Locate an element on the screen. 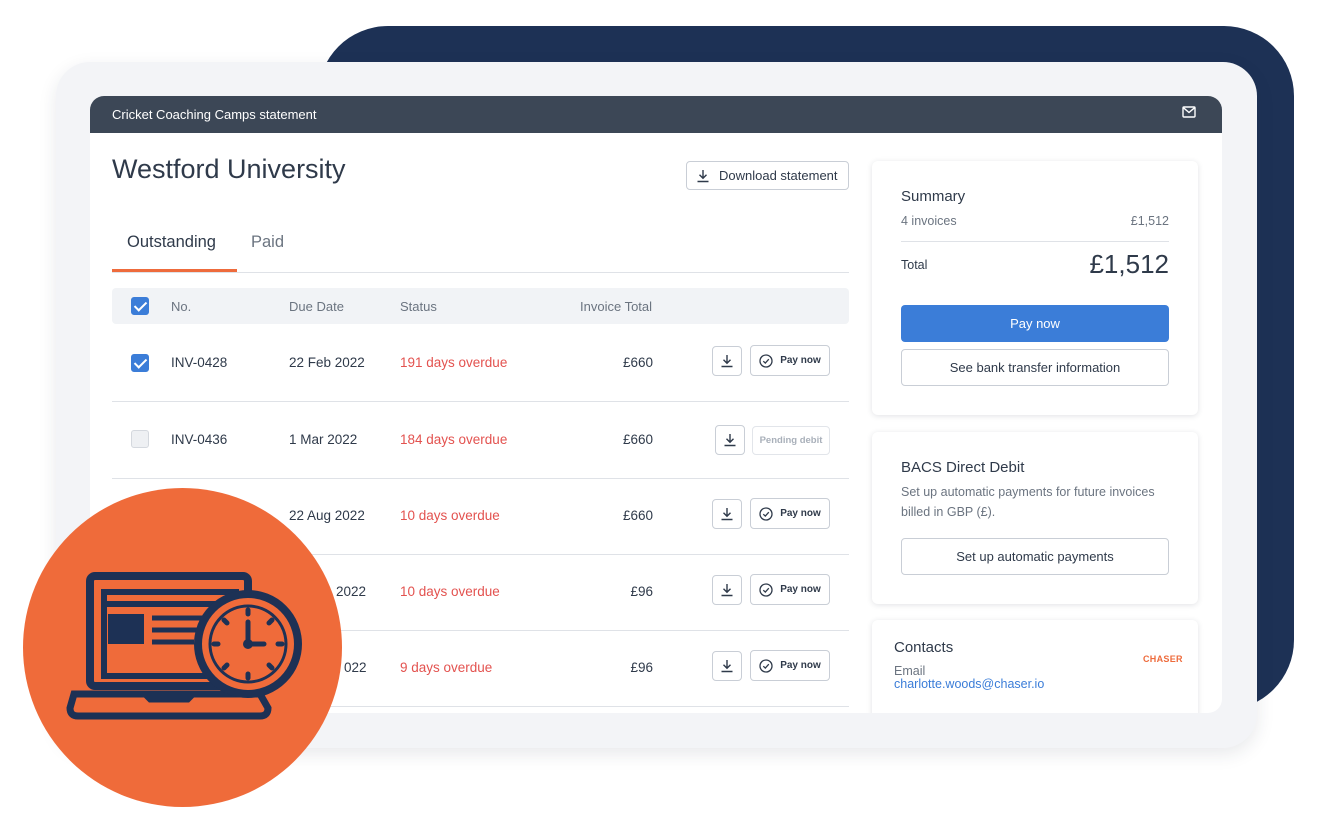 This screenshot has width=1317, height=833. active-tab-indicator is located at coordinates (174, 270).